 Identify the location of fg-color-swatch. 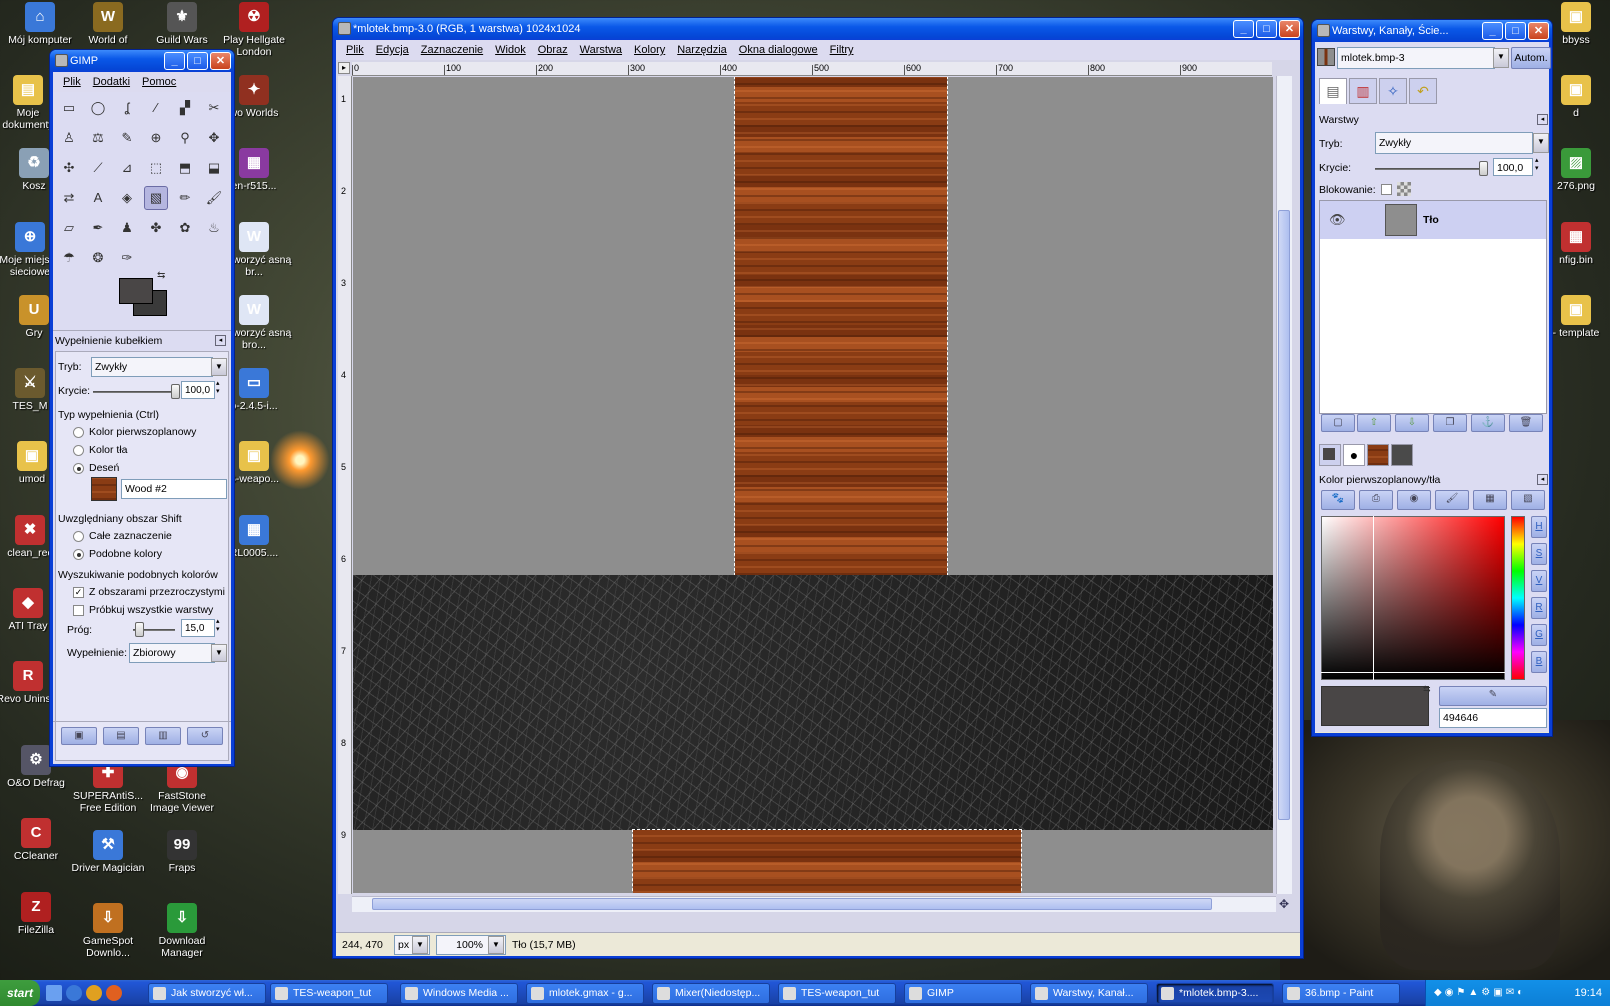
(136, 291).